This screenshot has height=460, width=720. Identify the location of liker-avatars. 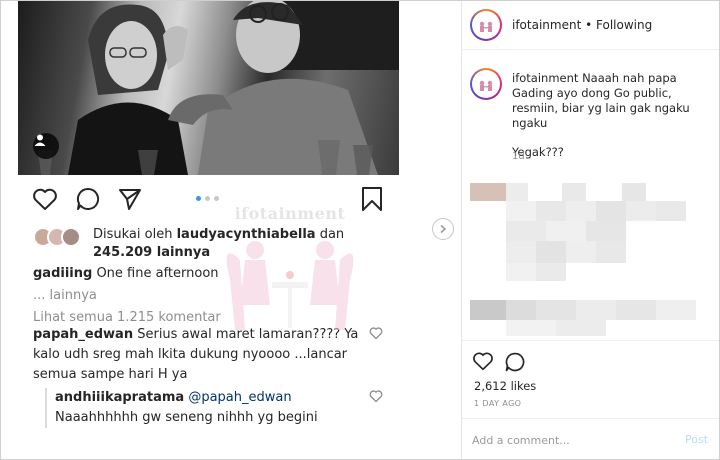
(61, 237).